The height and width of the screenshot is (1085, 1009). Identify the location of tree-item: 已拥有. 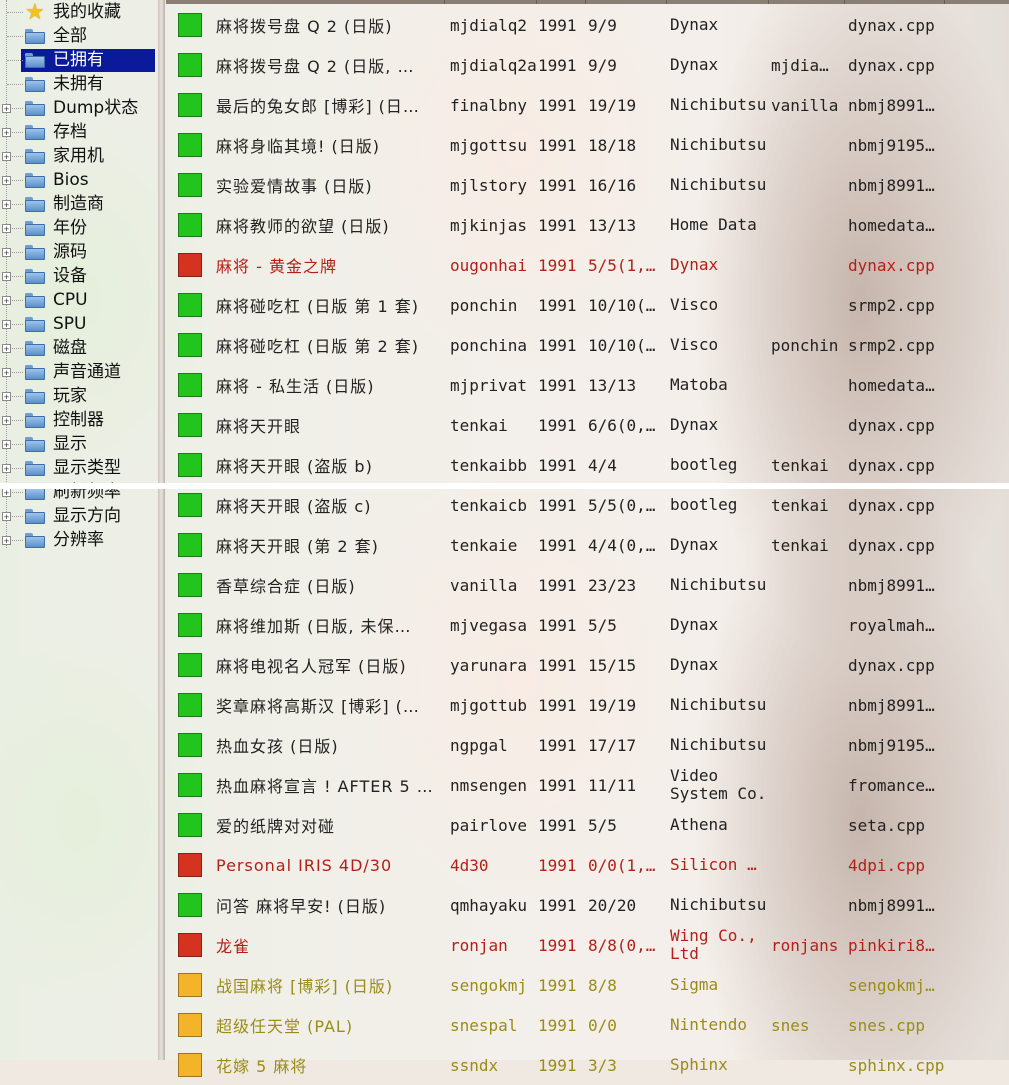
(79, 60).